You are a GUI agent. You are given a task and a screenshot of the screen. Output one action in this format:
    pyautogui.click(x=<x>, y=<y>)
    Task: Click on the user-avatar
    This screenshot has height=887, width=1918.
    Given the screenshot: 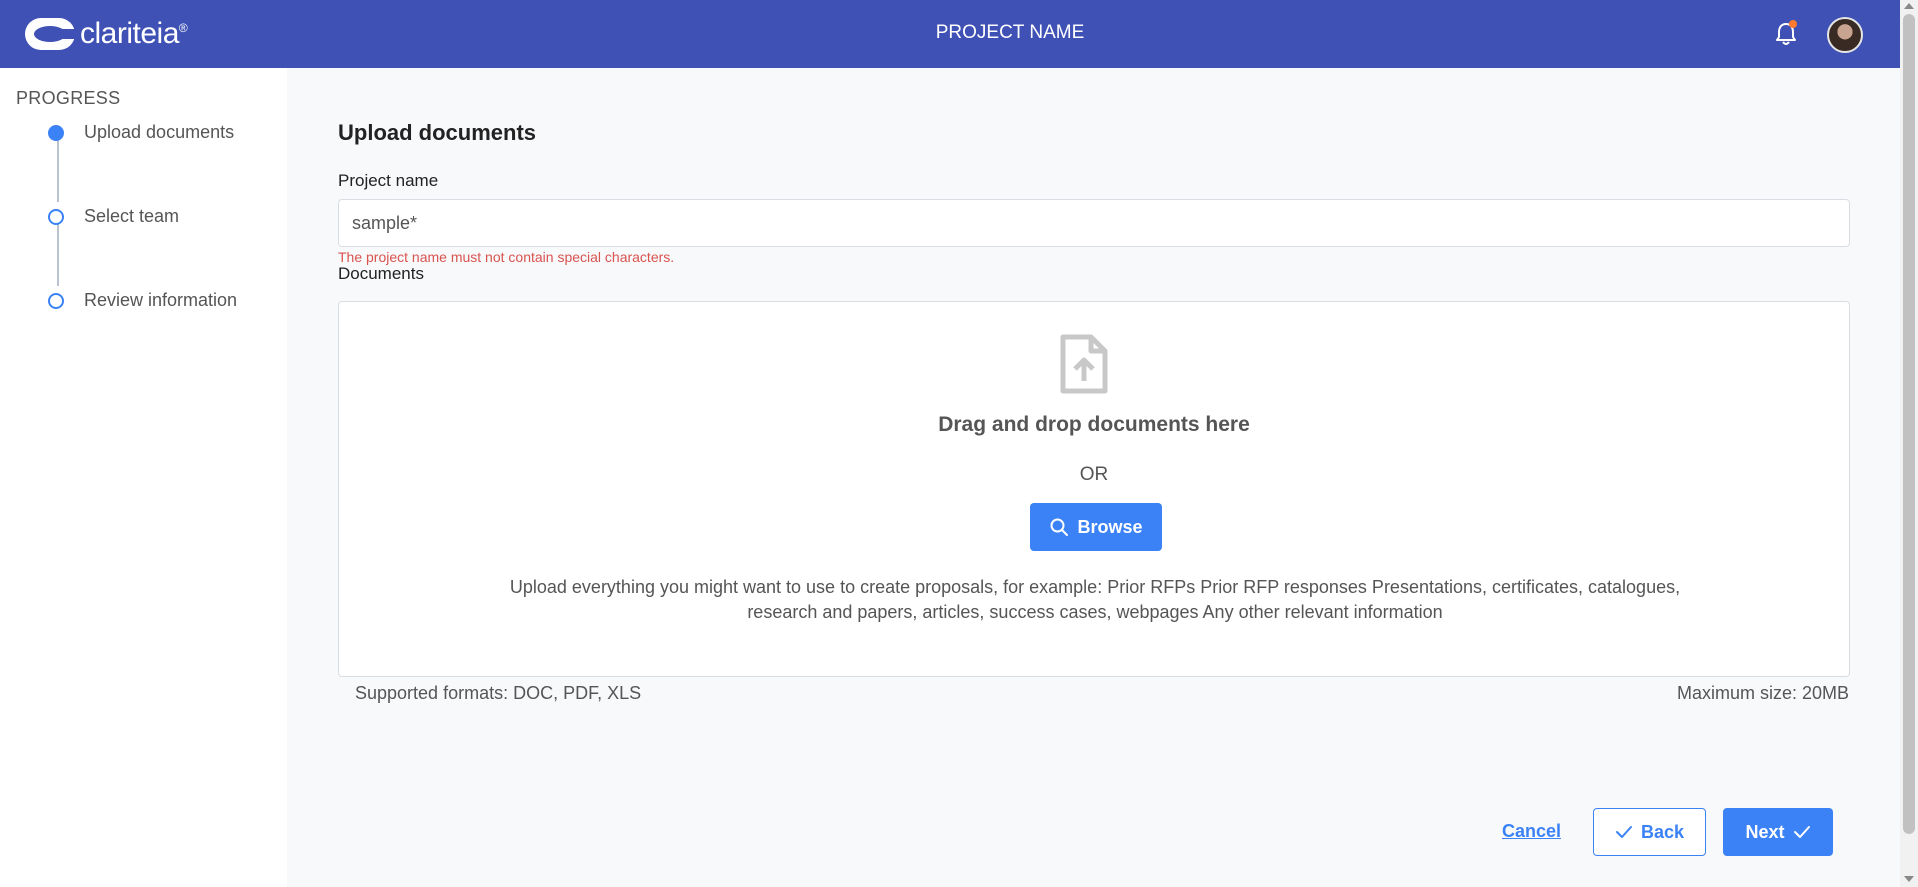 What is the action you would take?
    pyautogui.click(x=1845, y=35)
    